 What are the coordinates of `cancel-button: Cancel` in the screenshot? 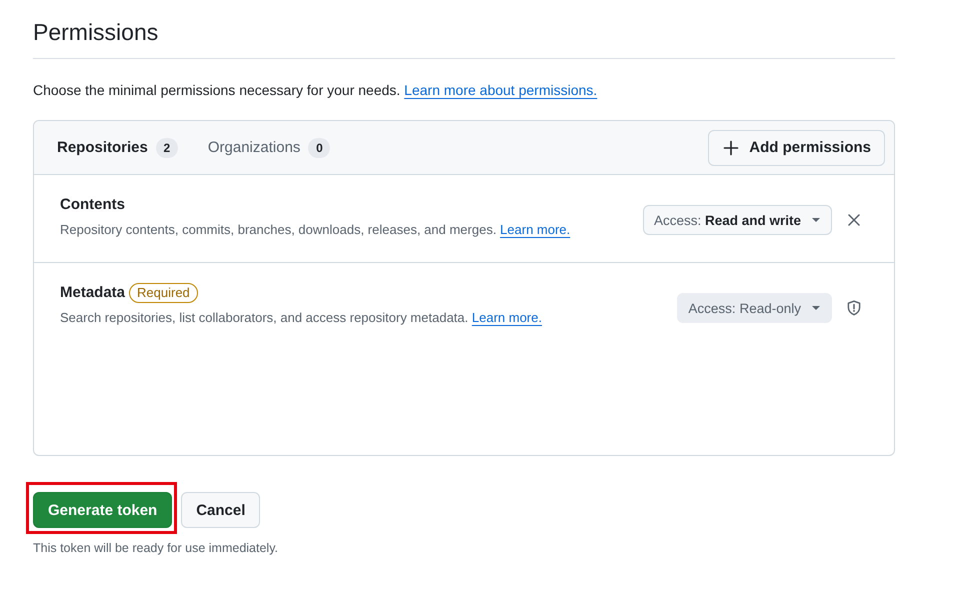 It's located at (220, 510).